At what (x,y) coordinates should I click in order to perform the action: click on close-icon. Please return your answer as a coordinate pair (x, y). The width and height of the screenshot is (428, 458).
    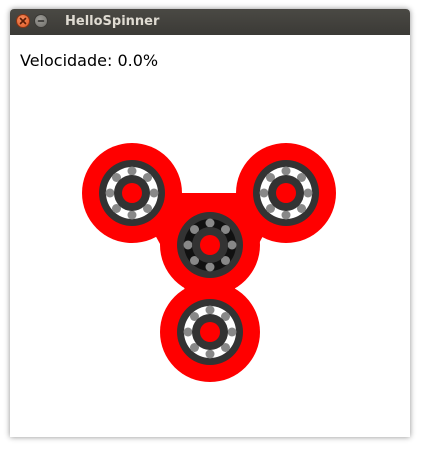
    Looking at the image, I should click on (23, 21).